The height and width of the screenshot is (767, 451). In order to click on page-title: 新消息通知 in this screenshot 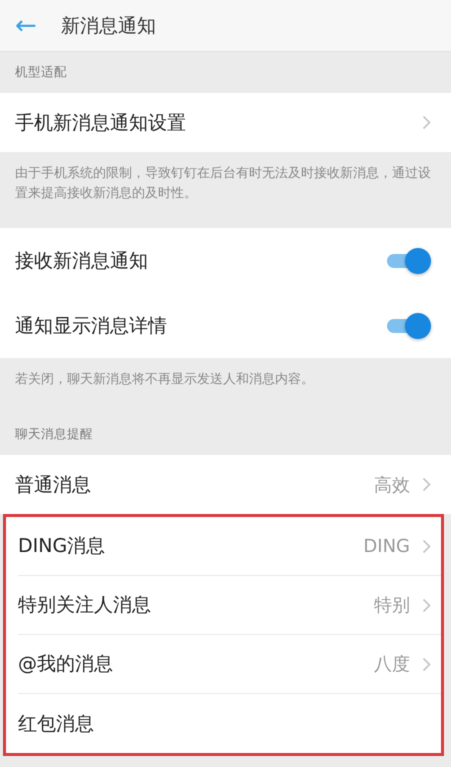, I will do `click(108, 26)`.